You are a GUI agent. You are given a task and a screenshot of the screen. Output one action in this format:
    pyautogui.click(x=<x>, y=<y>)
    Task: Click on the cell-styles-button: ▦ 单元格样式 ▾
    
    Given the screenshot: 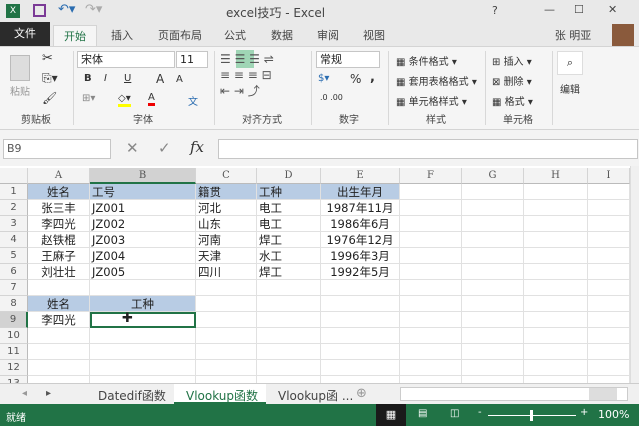 What is the action you would take?
    pyautogui.click(x=431, y=100)
    